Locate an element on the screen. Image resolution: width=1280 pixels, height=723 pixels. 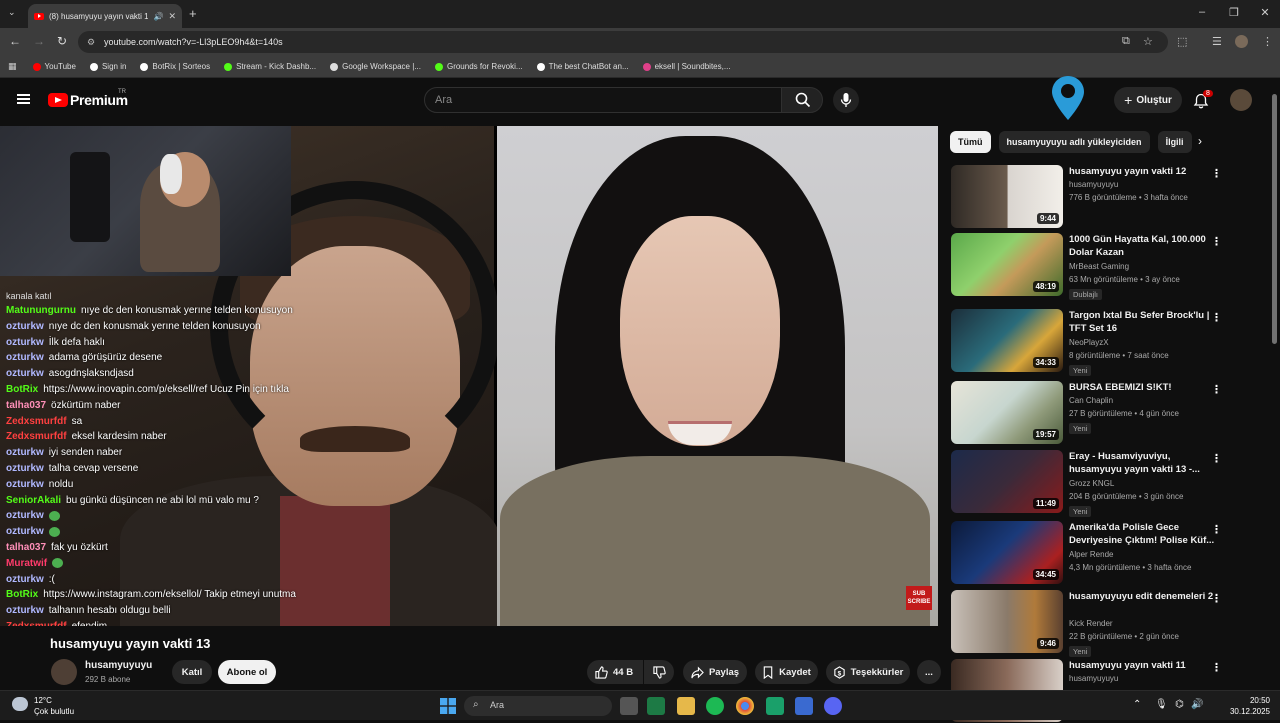
discord-icon is located at coordinates (833, 706).